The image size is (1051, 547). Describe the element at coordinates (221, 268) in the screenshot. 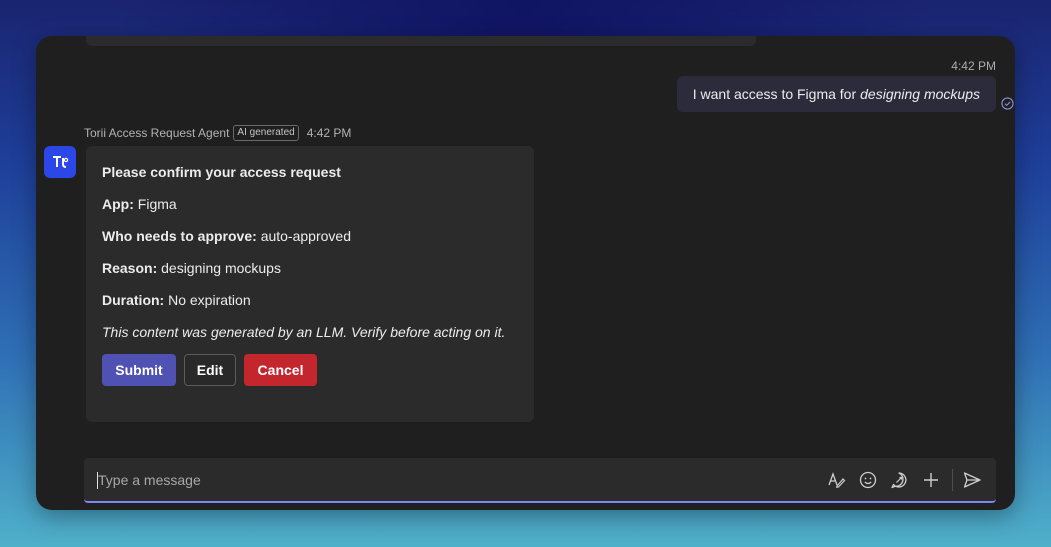

I see `field-value: designing mockups` at that location.